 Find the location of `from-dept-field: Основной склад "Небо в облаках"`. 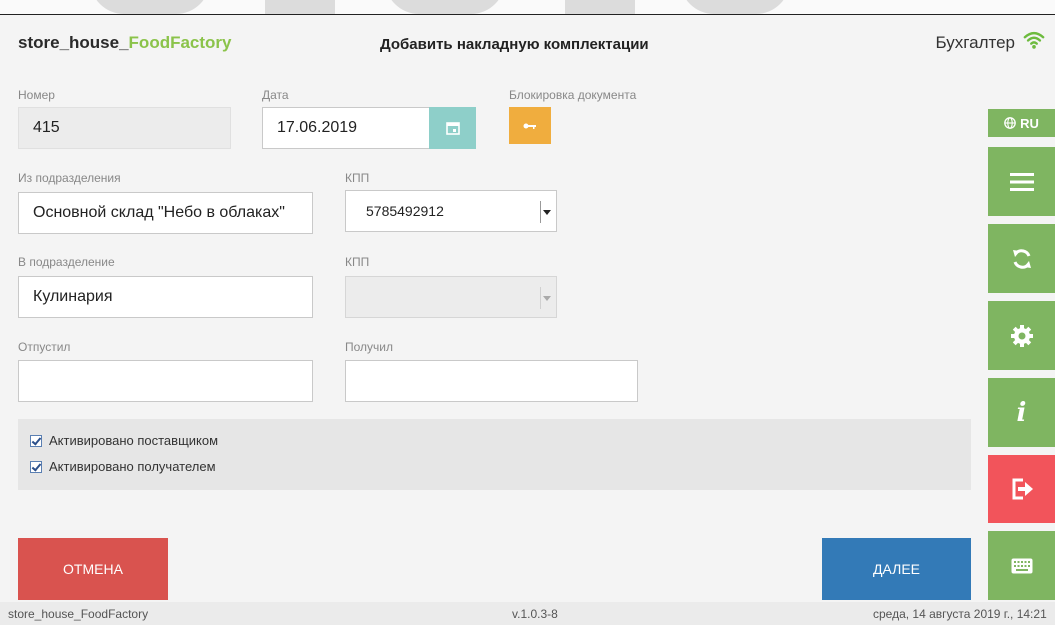

from-dept-field: Основной склад "Небо в облаках" is located at coordinates (165, 213).